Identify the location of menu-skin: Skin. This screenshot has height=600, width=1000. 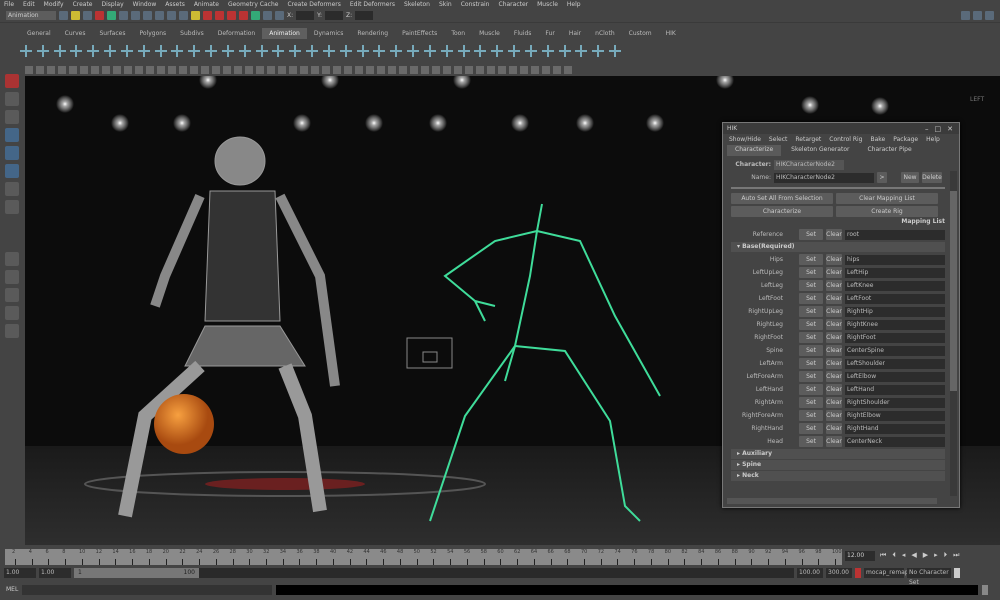
(445, 4).